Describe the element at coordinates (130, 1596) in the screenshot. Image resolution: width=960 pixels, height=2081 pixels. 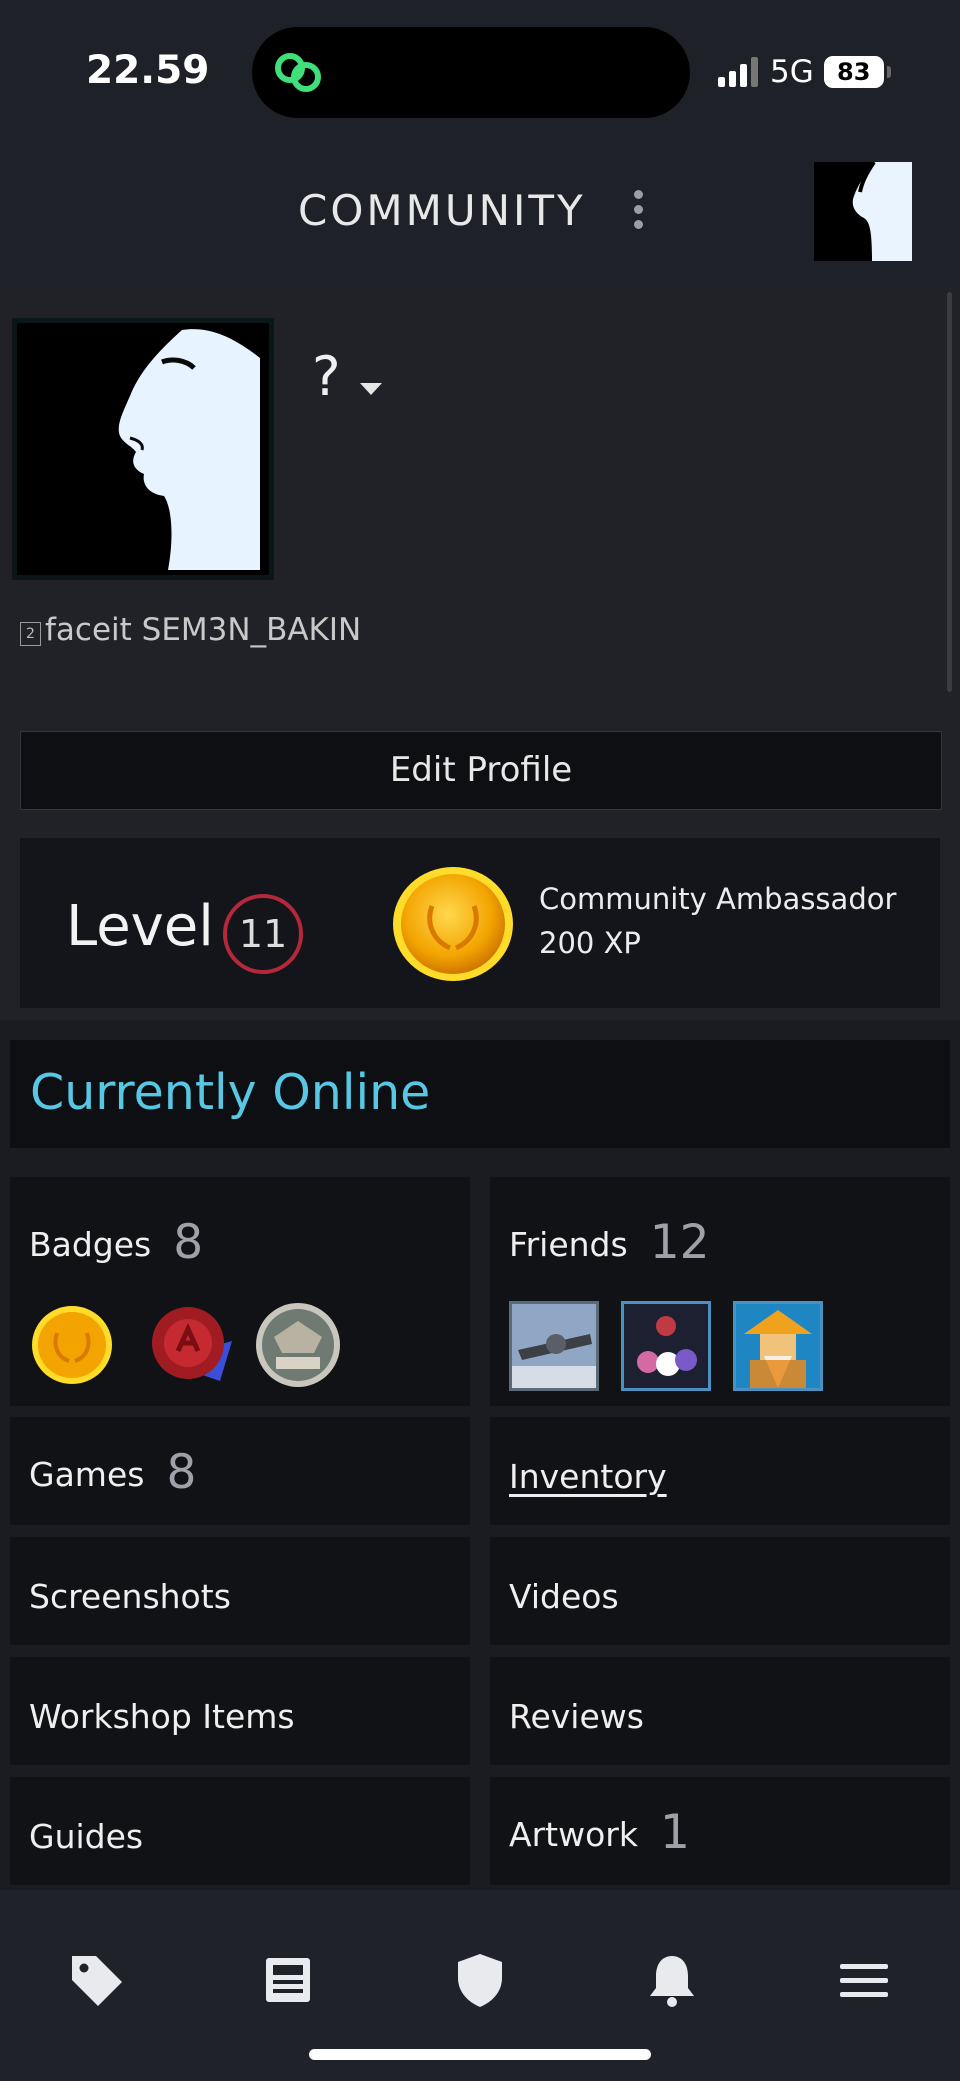
I see `screenshots-label: Screenshots` at that location.